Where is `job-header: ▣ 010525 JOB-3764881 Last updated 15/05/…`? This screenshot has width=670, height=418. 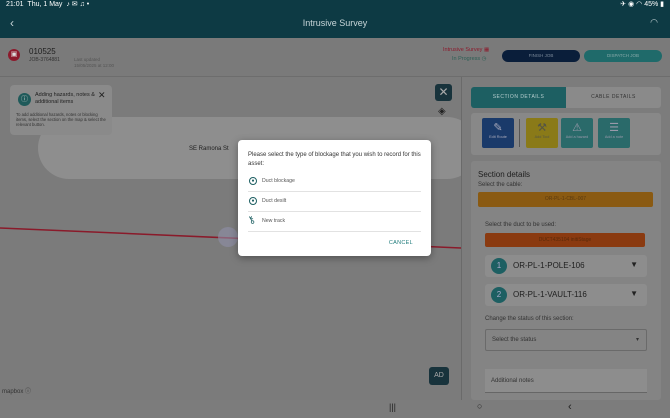 job-header: ▣ 010525 JOB-3764881 Last updated 15/05/… is located at coordinates (335, 57).